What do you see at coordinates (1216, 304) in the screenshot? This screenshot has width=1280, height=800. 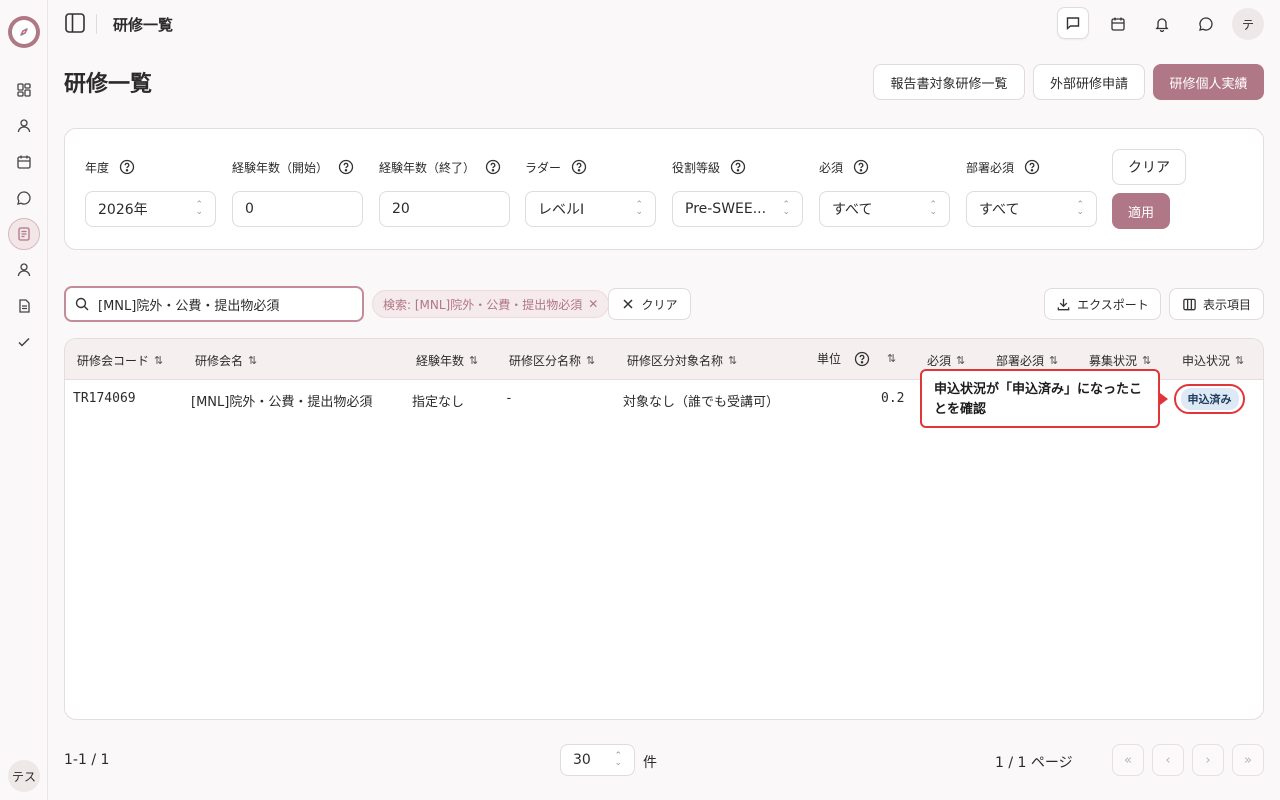 I see `columns-button: 表示項目` at bounding box center [1216, 304].